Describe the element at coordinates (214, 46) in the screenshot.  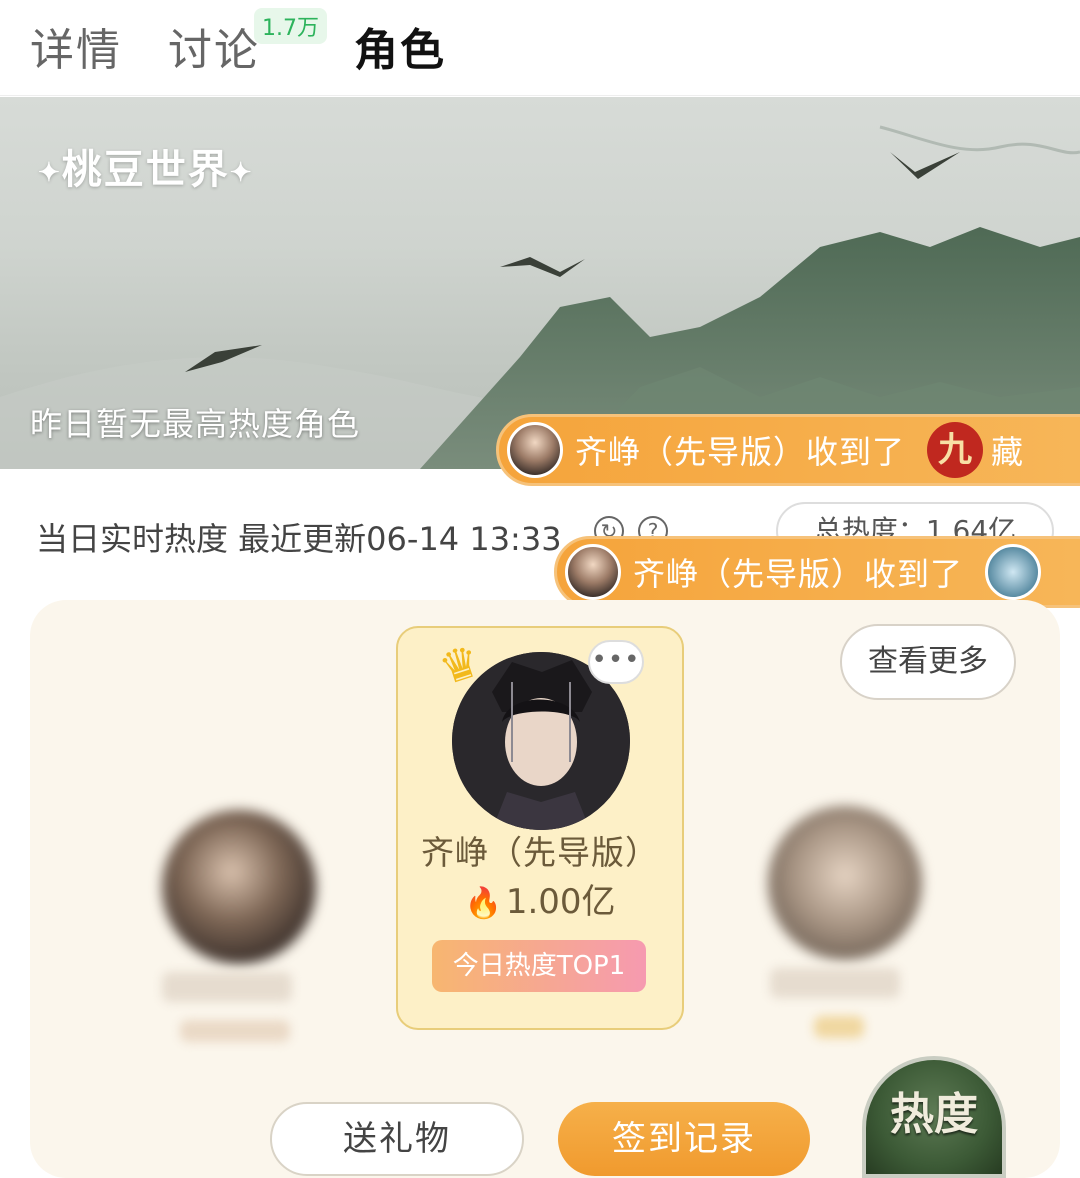
I see `tab-discussion: 讨论` at that location.